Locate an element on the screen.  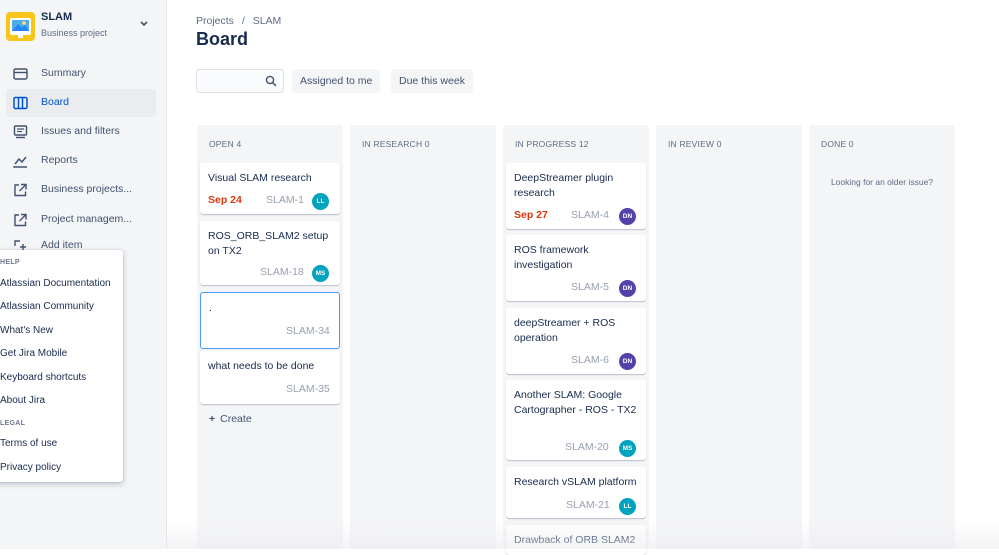
issue-card: ROS framework investigation SLAM-5 DN is located at coordinates (576, 268).